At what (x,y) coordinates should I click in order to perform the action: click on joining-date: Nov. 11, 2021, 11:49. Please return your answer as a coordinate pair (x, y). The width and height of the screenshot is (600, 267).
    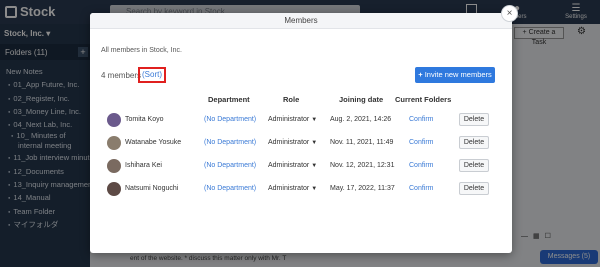
    Looking at the image, I should click on (362, 142).